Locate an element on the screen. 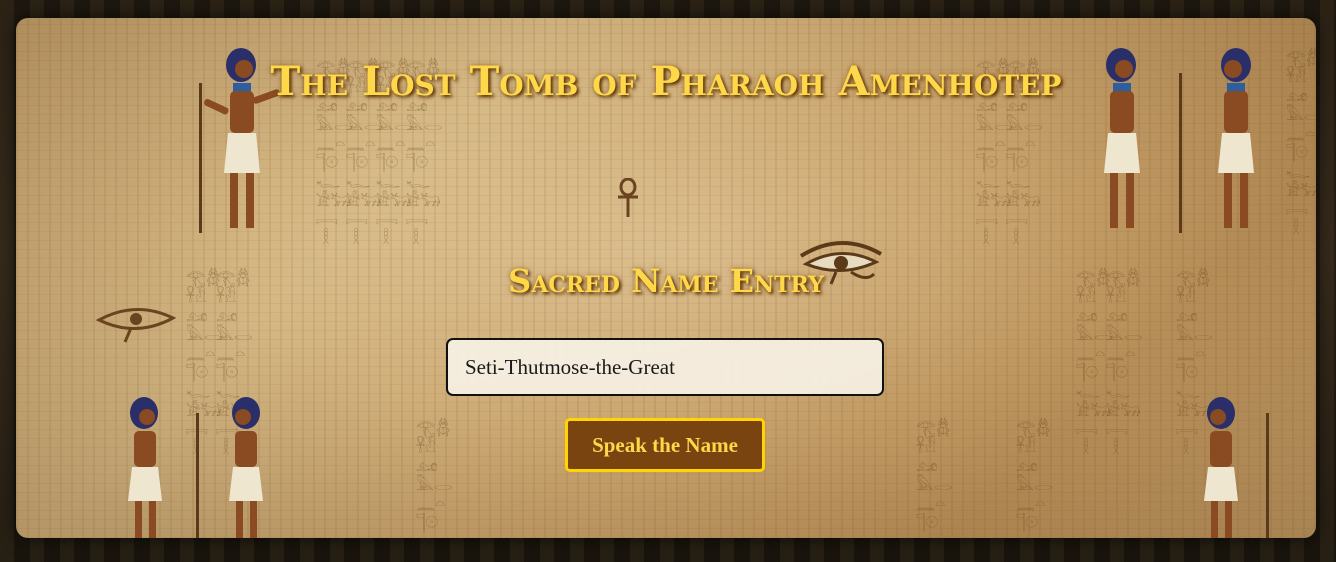  section-title: Sacred Name Entry is located at coordinates (666, 281).